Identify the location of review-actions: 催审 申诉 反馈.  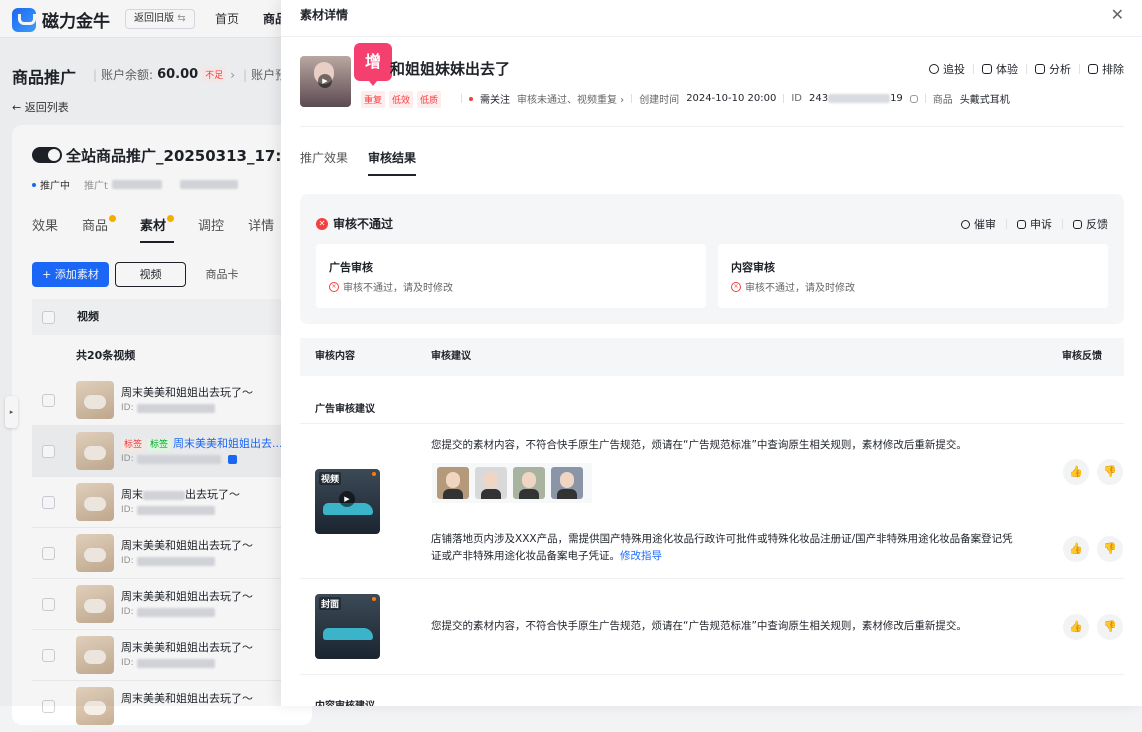
(1034, 224).